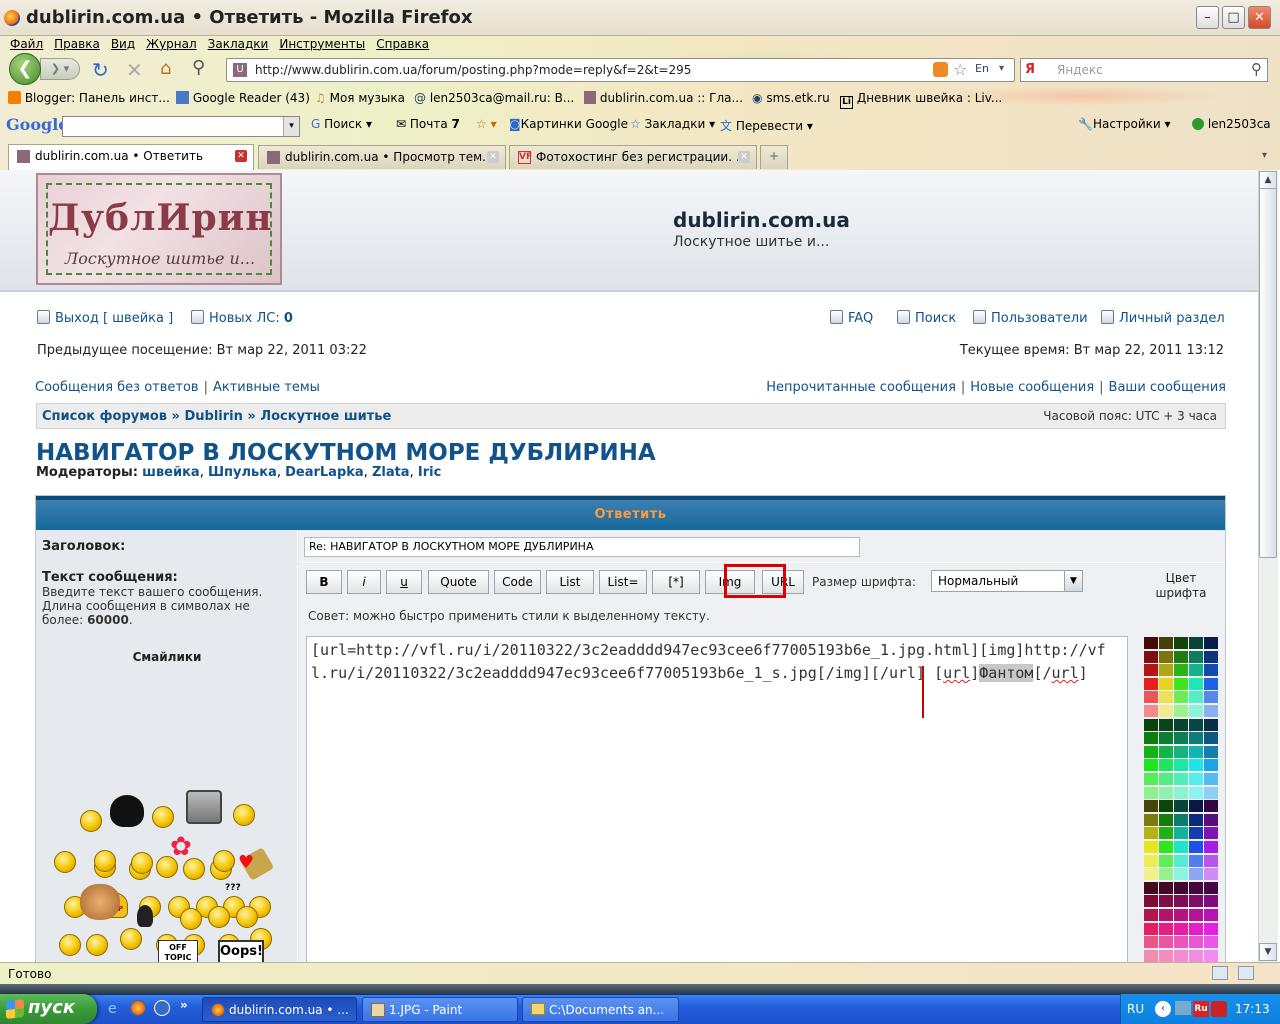  What do you see at coordinates (165, 68) in the screenshot?
I see `home-icon: ⌂` at bounding box center [165, 68].